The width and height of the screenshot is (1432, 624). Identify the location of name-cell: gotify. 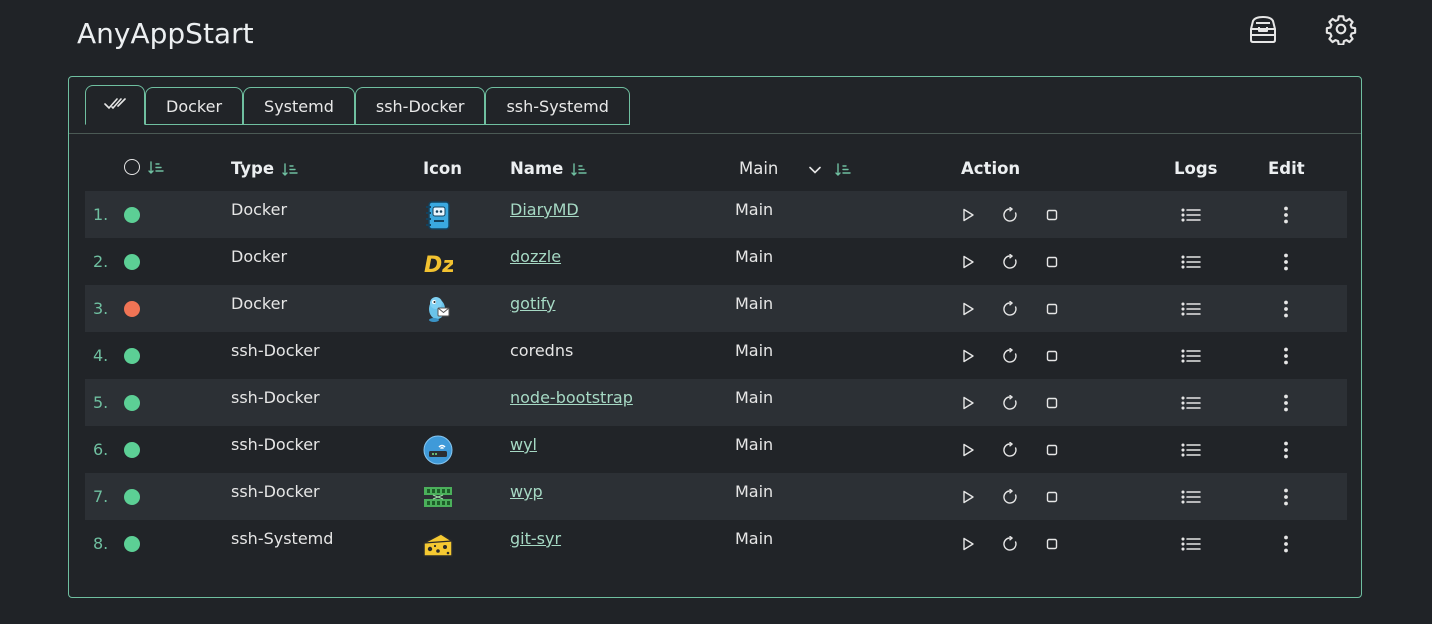
(532, 303).